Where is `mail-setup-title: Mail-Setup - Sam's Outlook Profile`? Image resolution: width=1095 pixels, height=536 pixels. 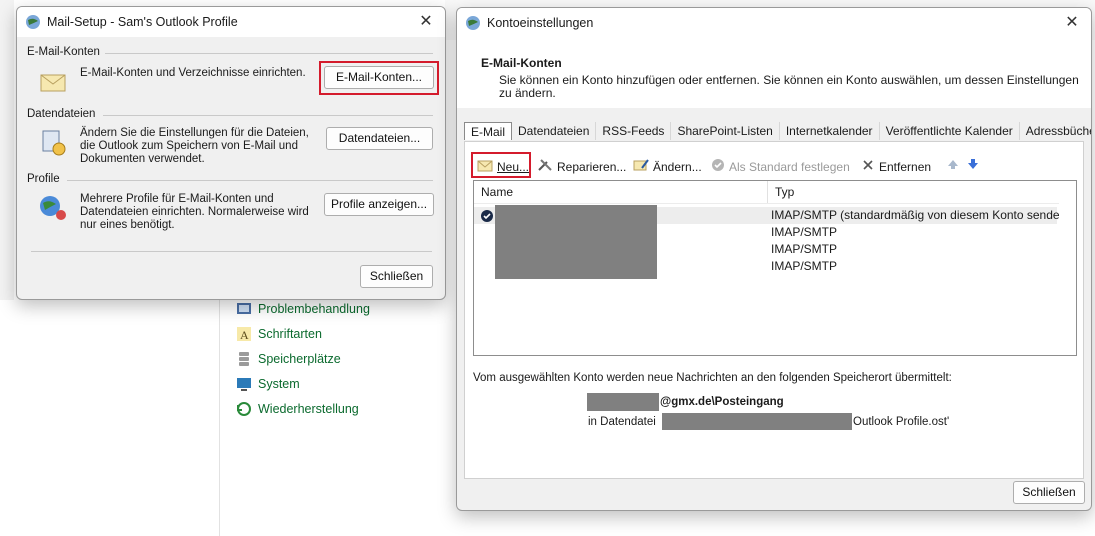 mail-setup-title: Mail-Setup - Sam's Outlook Profile is located at coordinates (142, 22).